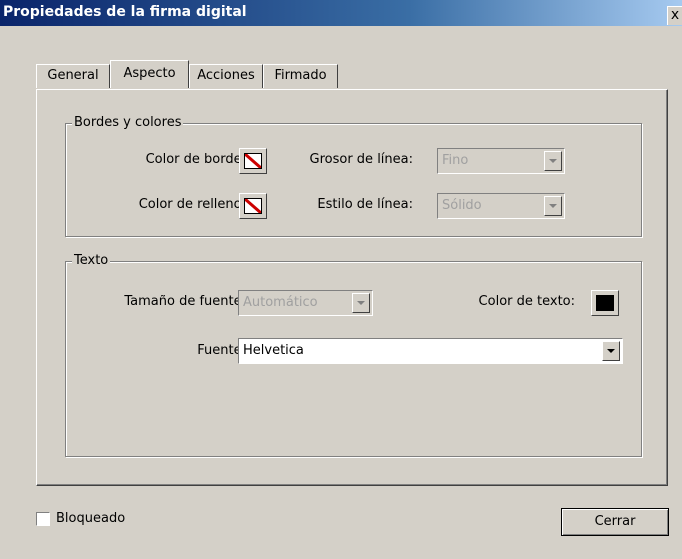 The width and height of the screenshot is (682, 559). I want to click on line-style-select: Sólido, so click(501, 206).